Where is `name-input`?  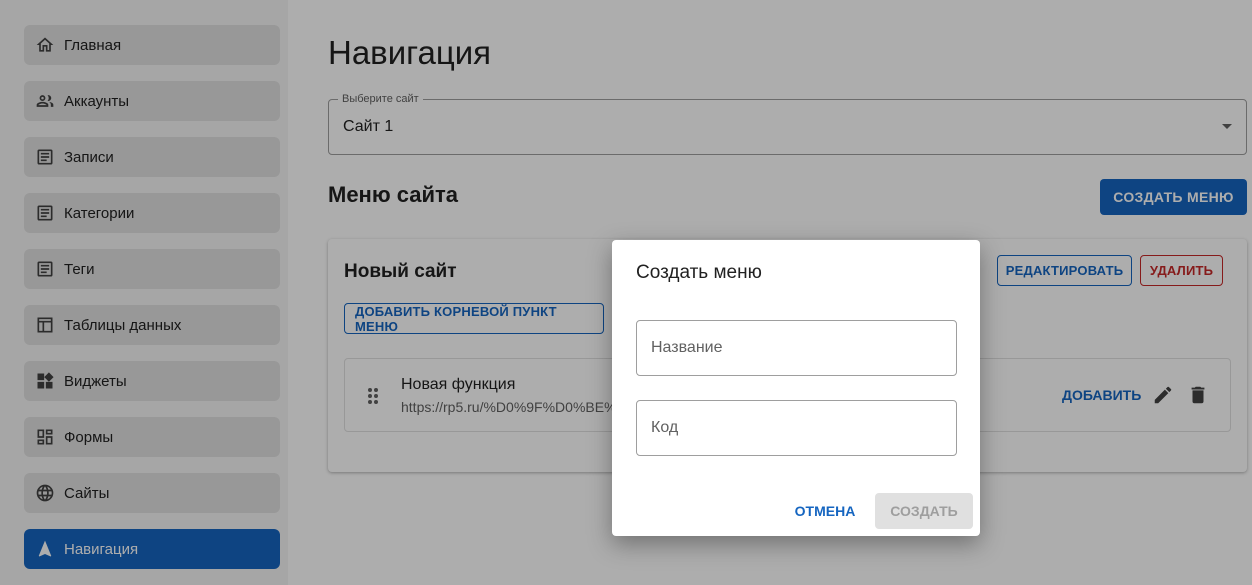 name-input is located at coordinates (796, 348).